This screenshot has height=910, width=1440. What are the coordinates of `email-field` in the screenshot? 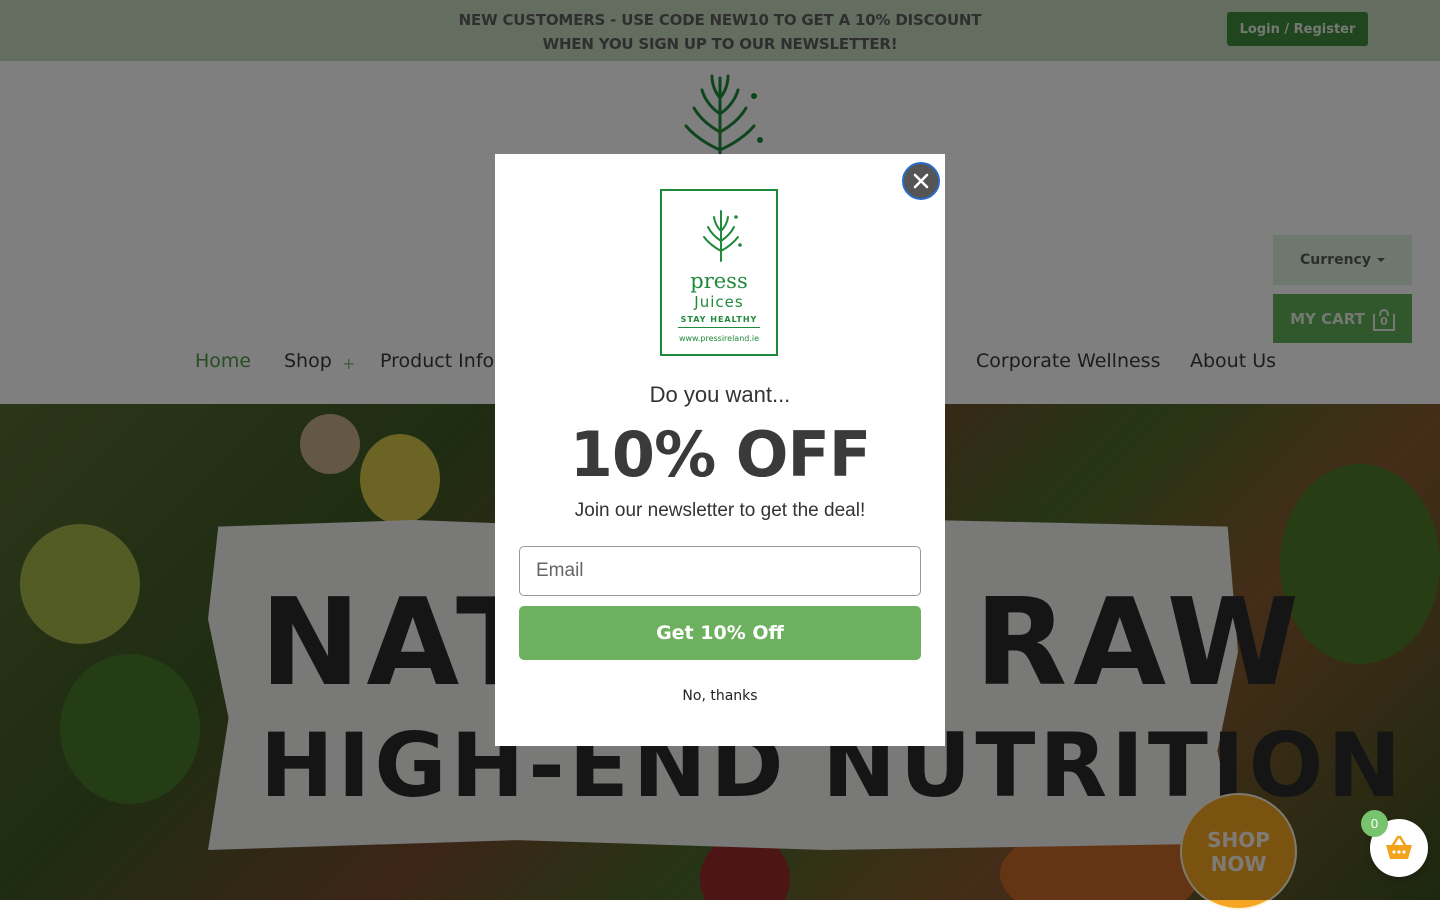 It's located at (720, 571).